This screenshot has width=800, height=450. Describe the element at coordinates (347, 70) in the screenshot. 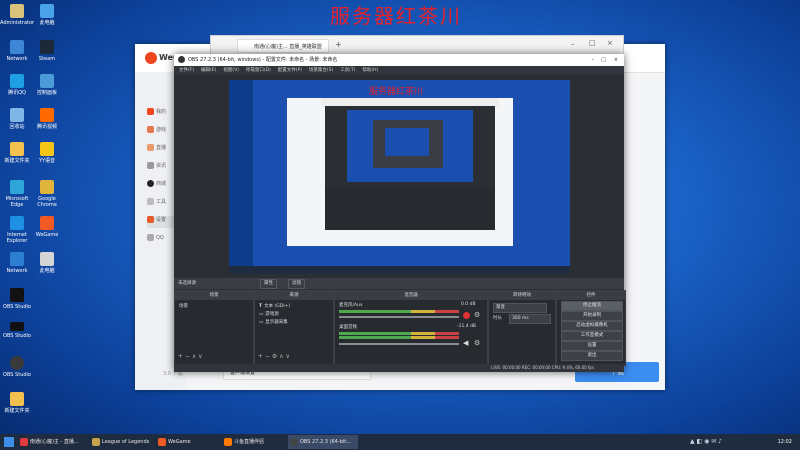

I see `menu-tools: 工具(T)` at that location.